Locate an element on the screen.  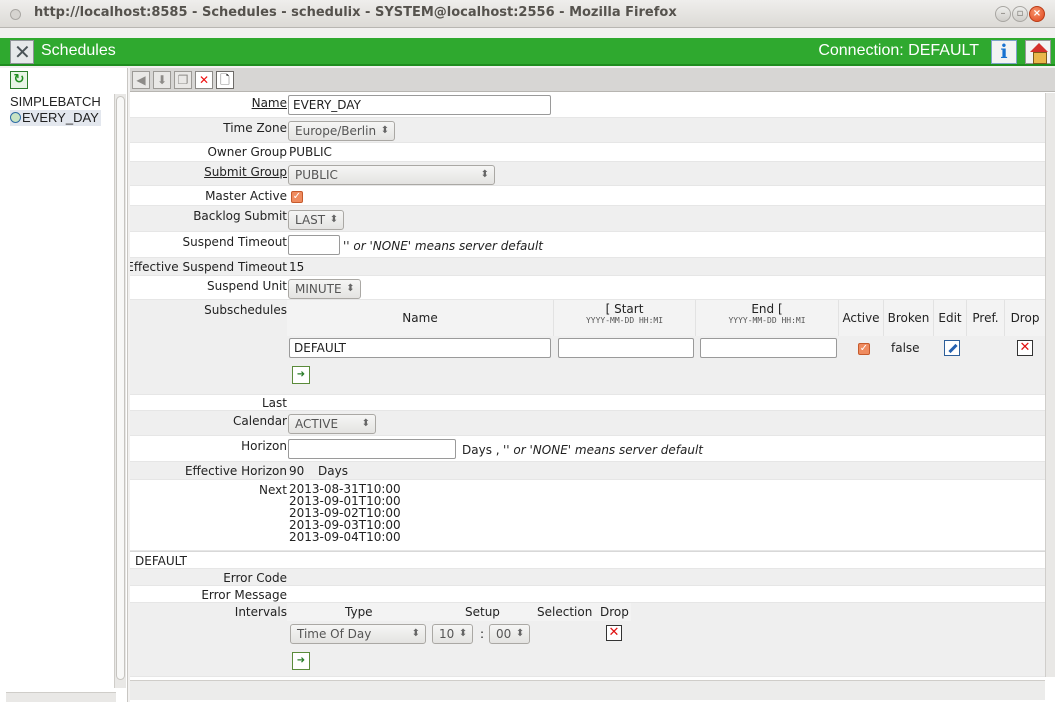
minimize-button: – is located at coordinates (1003, 14).